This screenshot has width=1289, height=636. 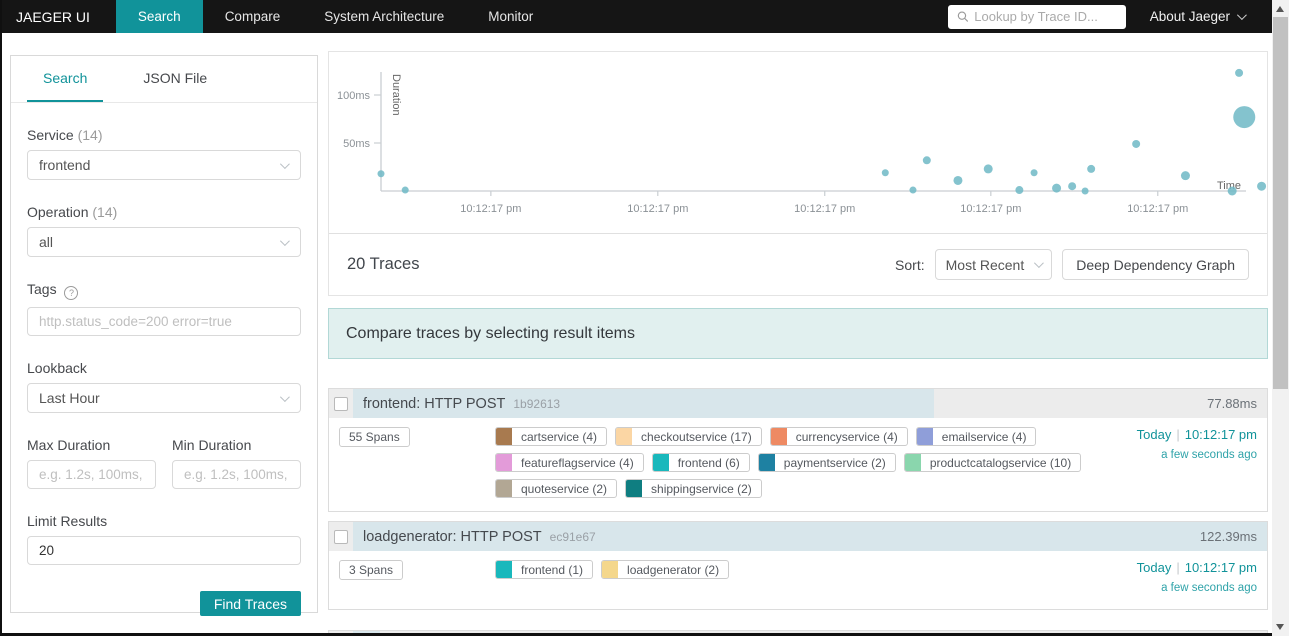 What do you see at coordinates (159, 16) in the screenshot?
I see `nav-item-search: Search` at bounding box center [159, 16].